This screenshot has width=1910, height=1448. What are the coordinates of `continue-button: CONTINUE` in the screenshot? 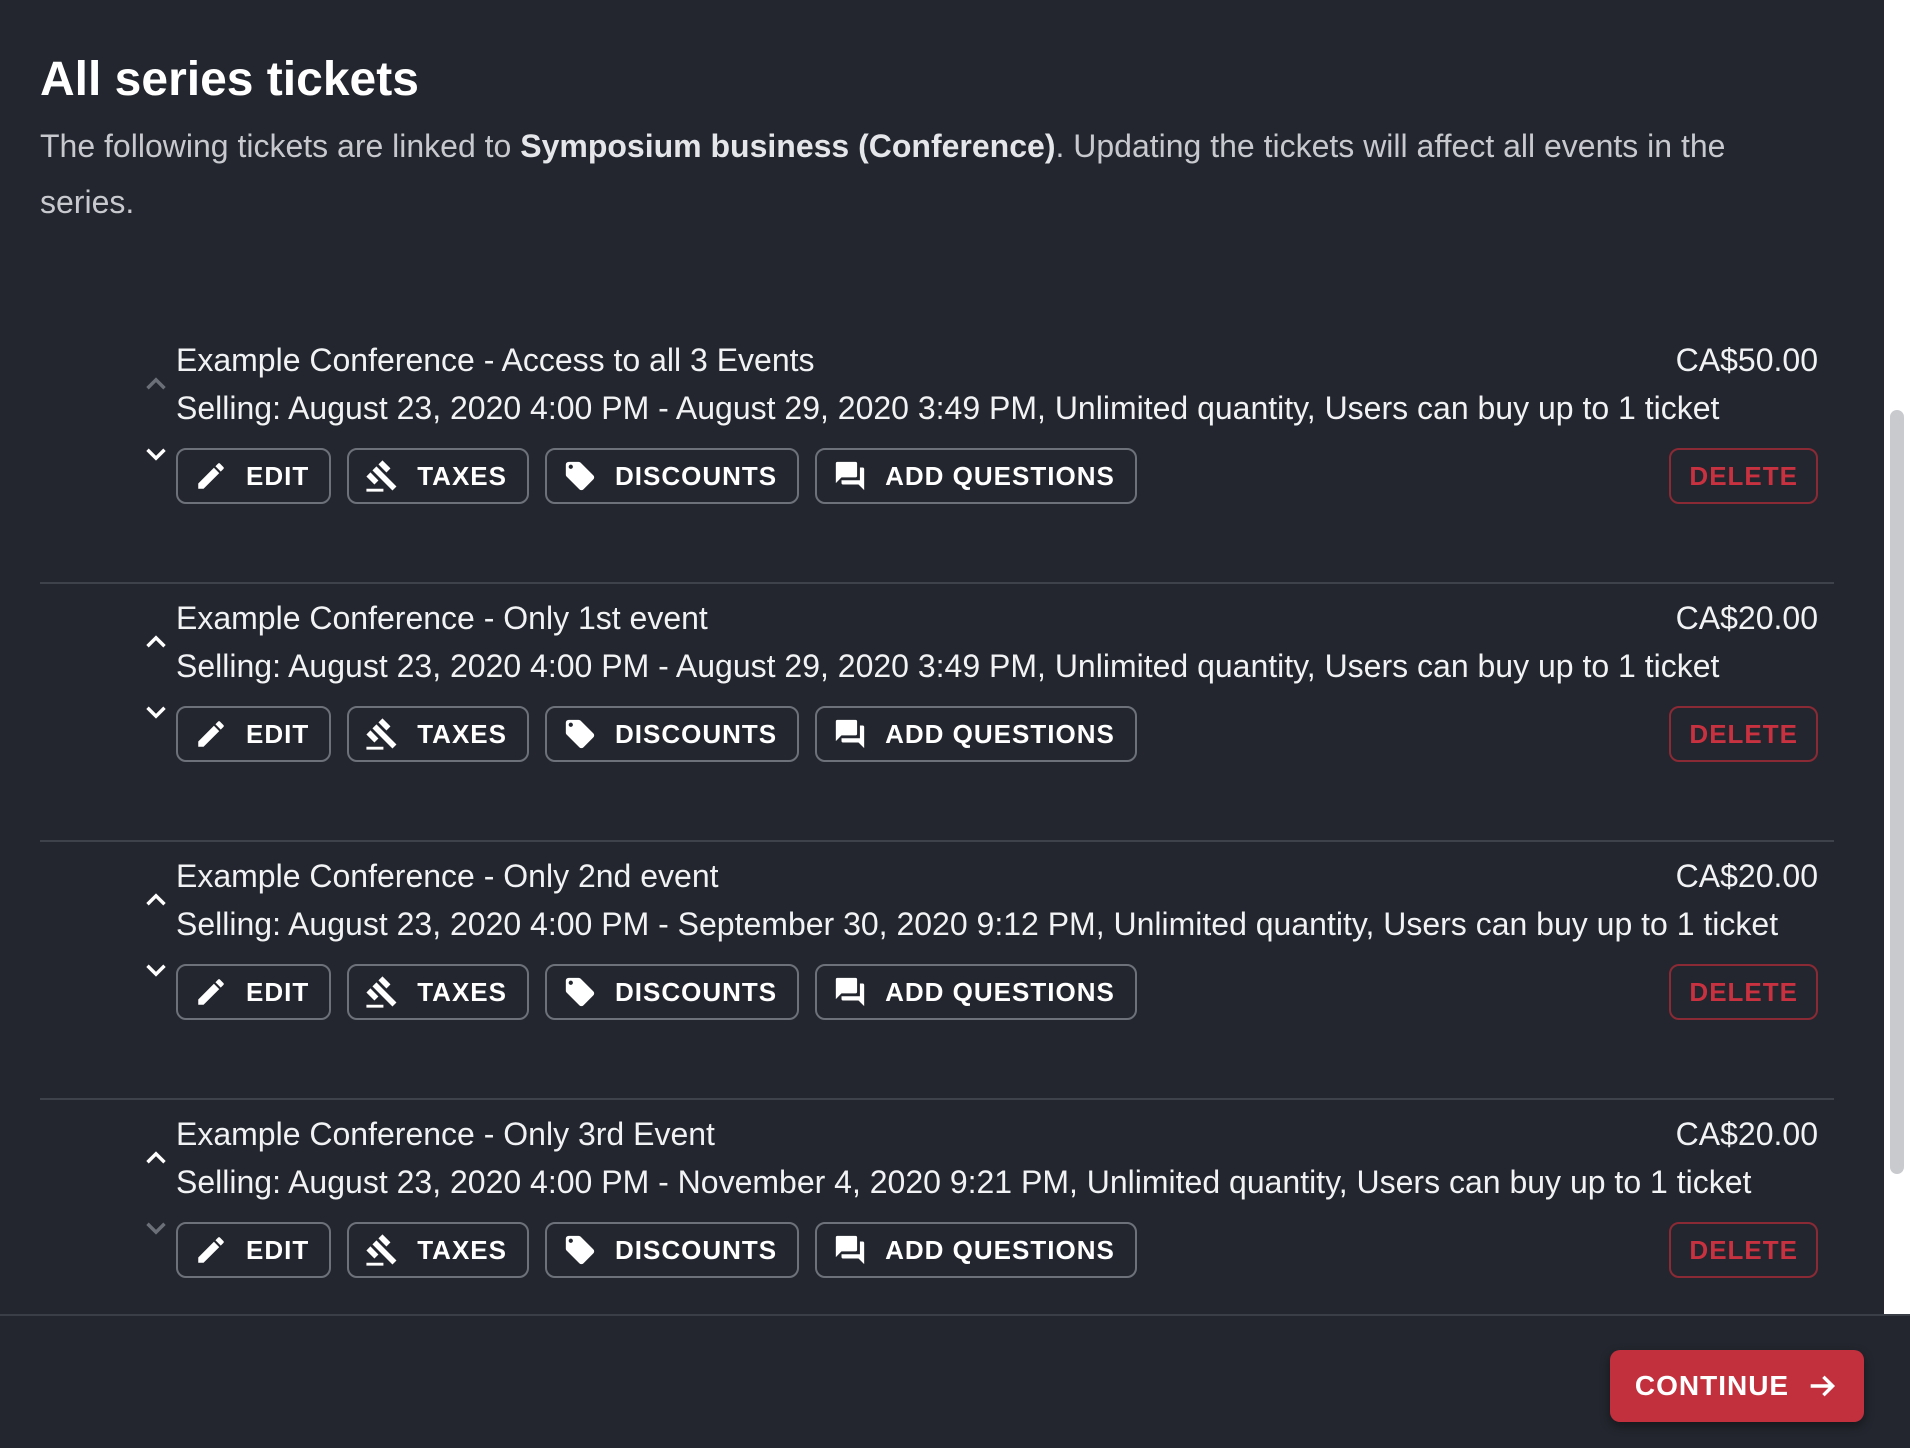 It's located at (1737, 1386).